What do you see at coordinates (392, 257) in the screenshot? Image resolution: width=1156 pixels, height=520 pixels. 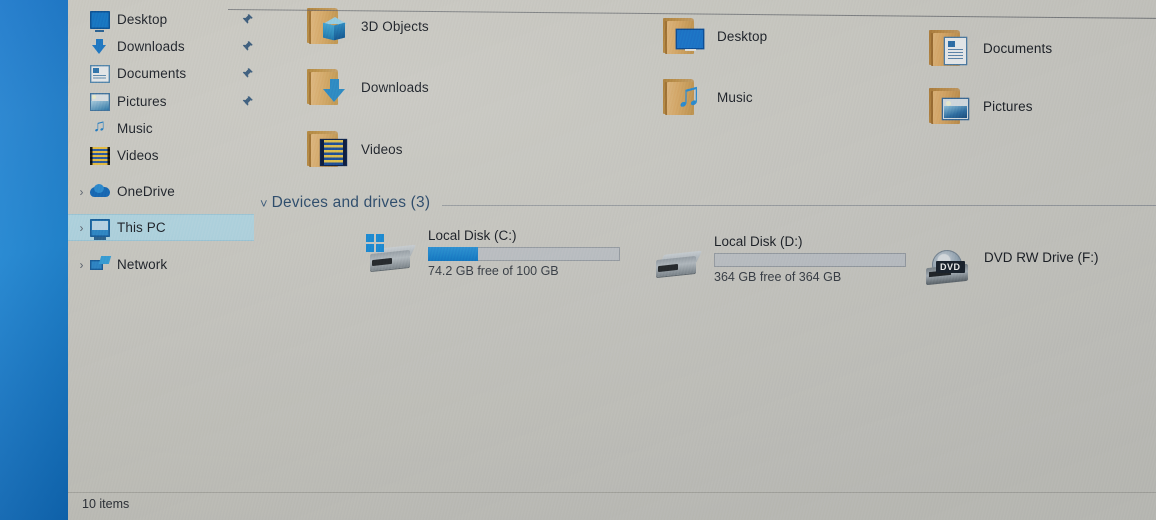 I see `hard-drive-windows-icon` at bounding box center [392, 257].